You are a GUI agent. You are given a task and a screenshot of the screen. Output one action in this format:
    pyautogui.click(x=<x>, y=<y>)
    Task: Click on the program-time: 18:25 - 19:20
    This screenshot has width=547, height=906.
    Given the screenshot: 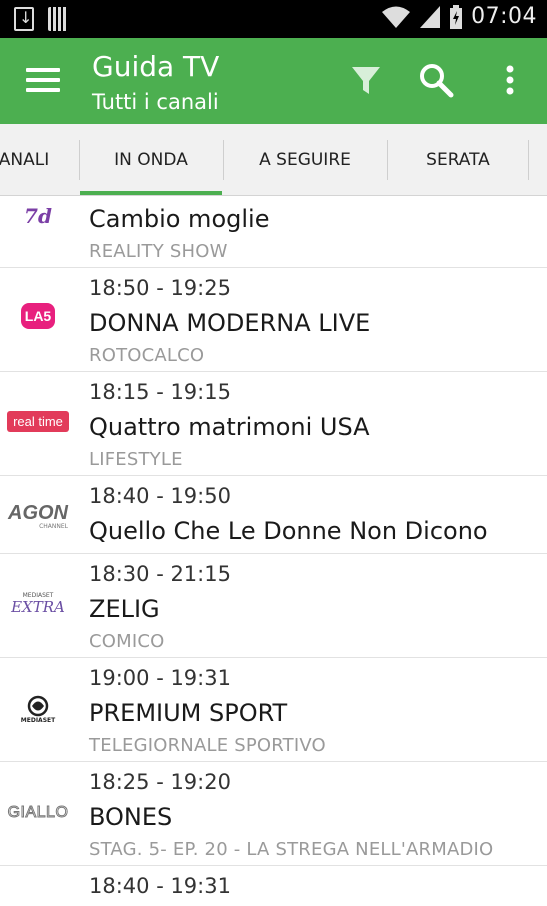 What is the action you would take?
    pyautogui.click(x=160, y=782)
    